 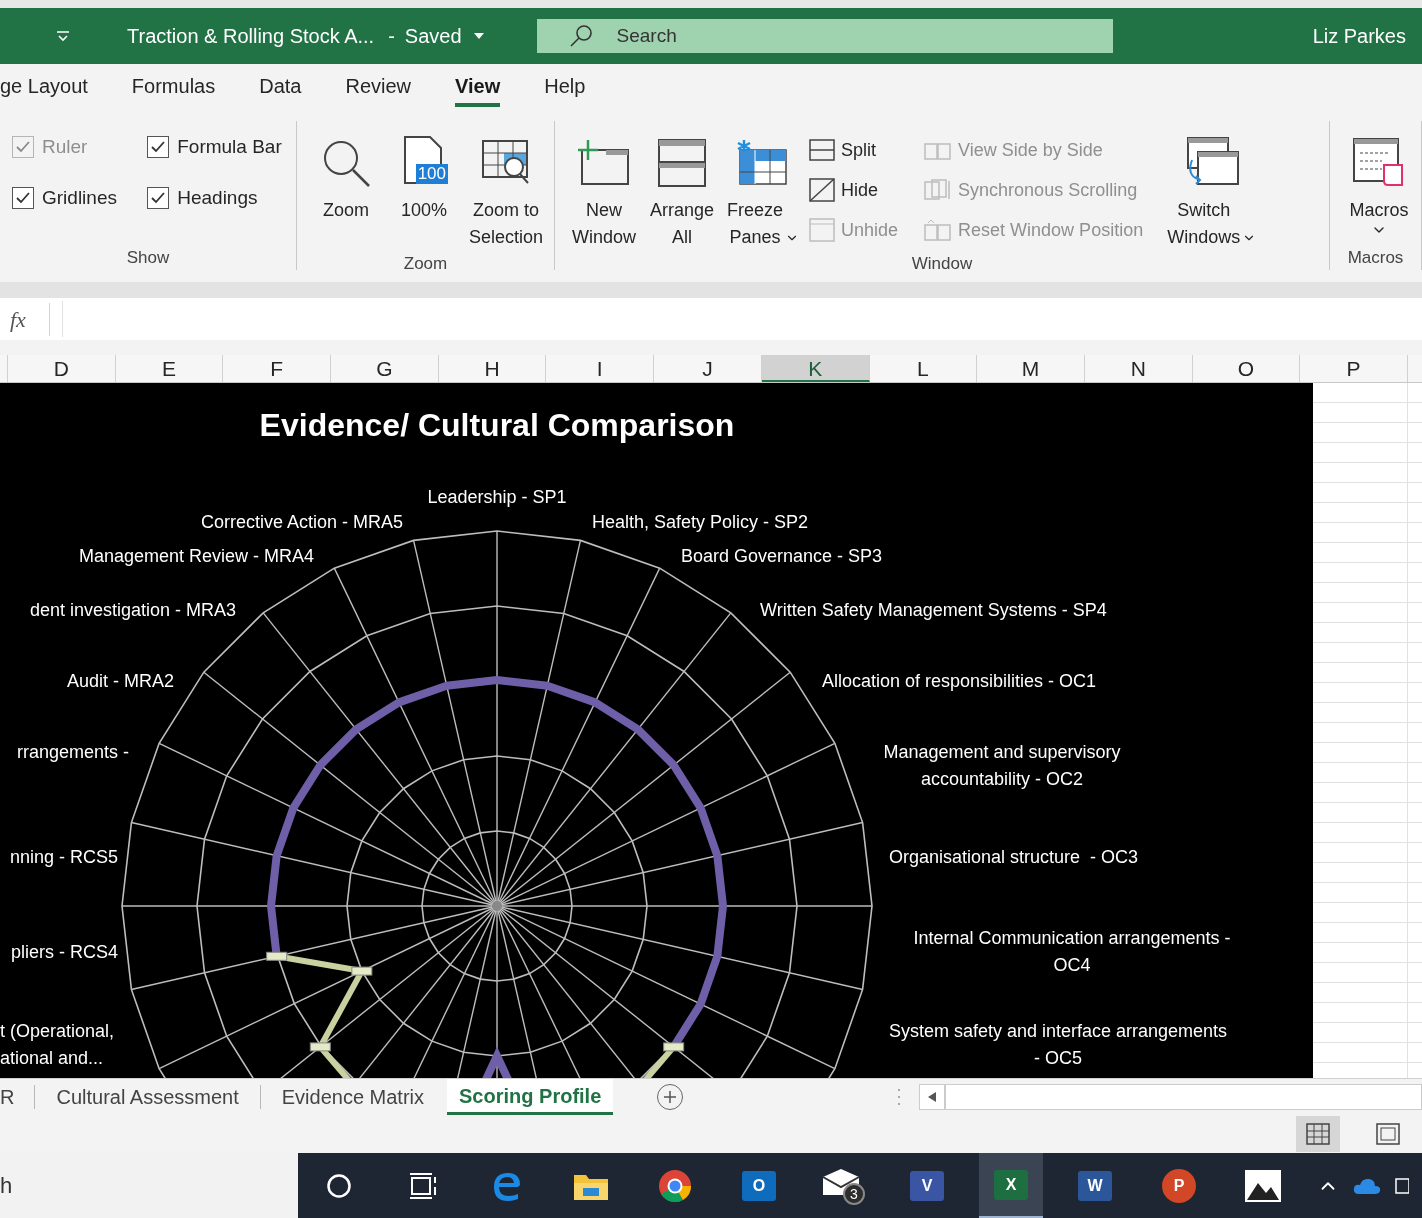 I want to click on column-header: J, so click(x=708, y=368).